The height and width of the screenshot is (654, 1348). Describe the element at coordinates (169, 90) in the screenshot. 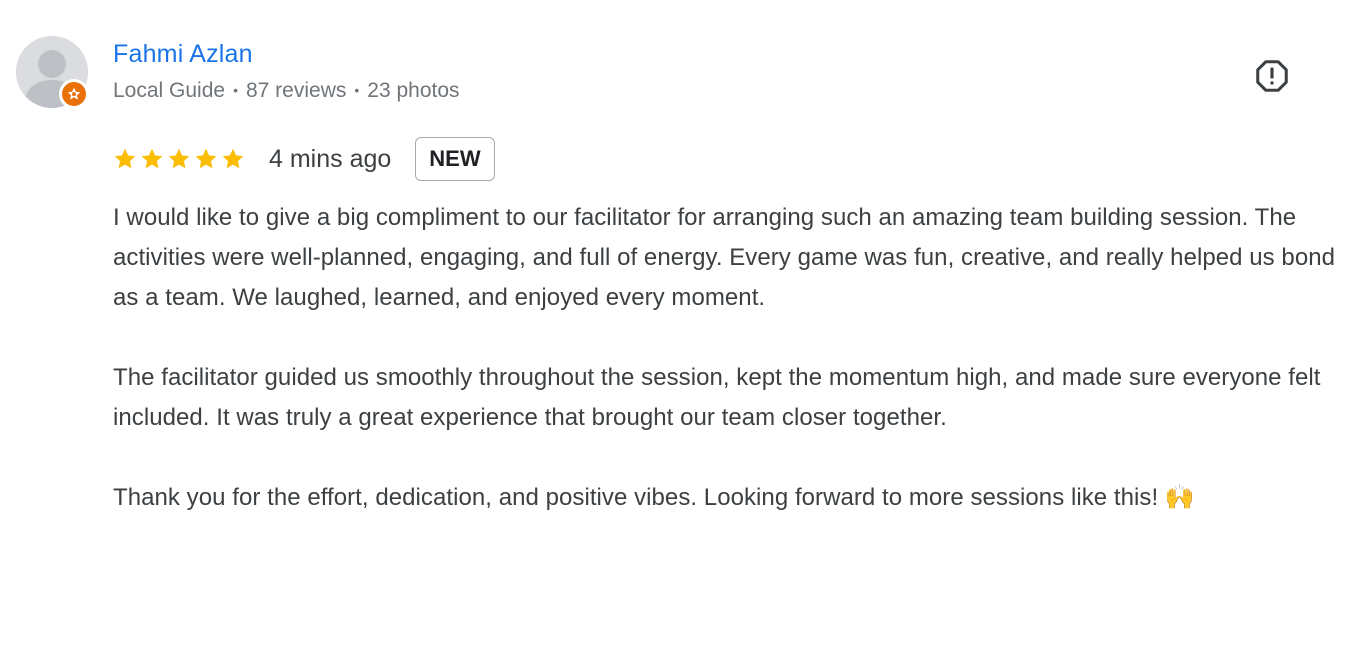

I see `local-guide-label: Local Guide` at that location.